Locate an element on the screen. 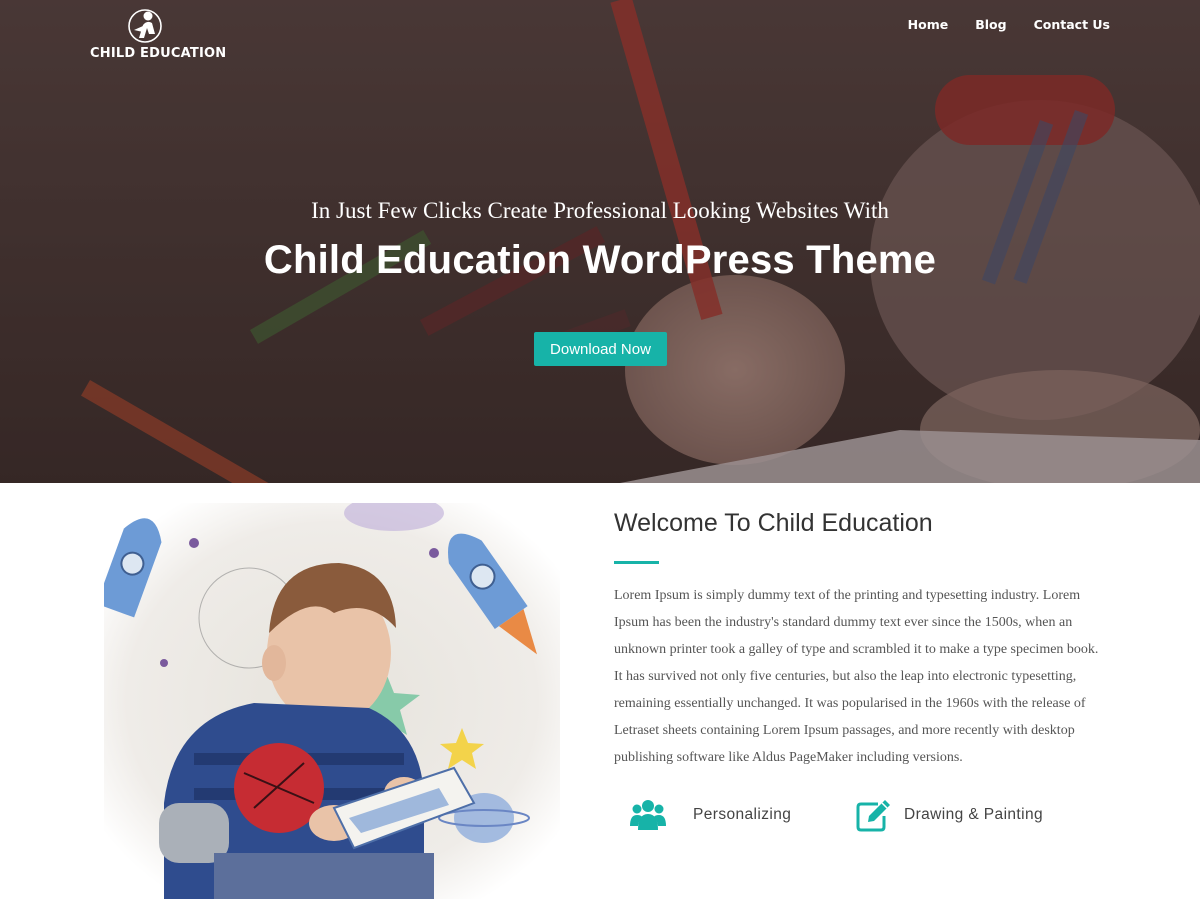  download-now-button: Download Now is located at coordinates (600, 349).